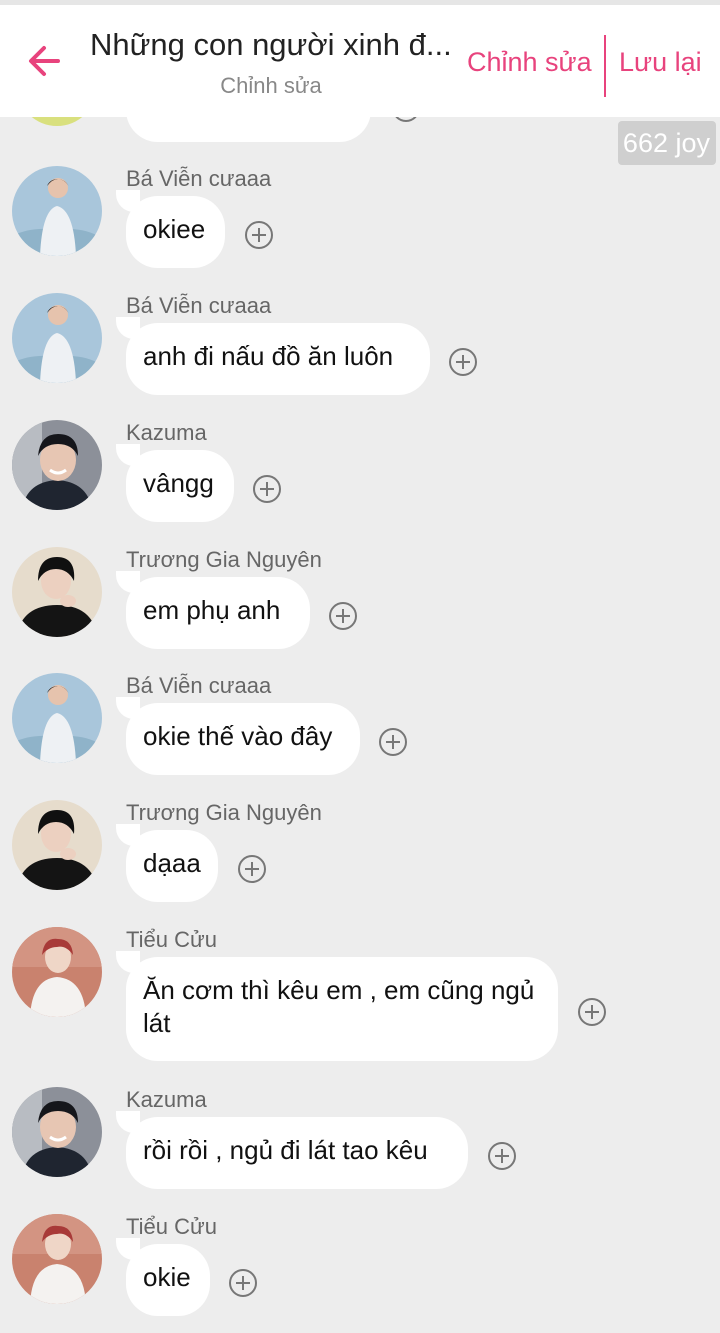 Image resolution: width=720 pixels, height=1333 pixels. Describe the element at coordinates (337, 1006) in the screenshot. I see `message-bubble: Ăn cơm thì kêu em , em cũng ngủ lát` at that location.